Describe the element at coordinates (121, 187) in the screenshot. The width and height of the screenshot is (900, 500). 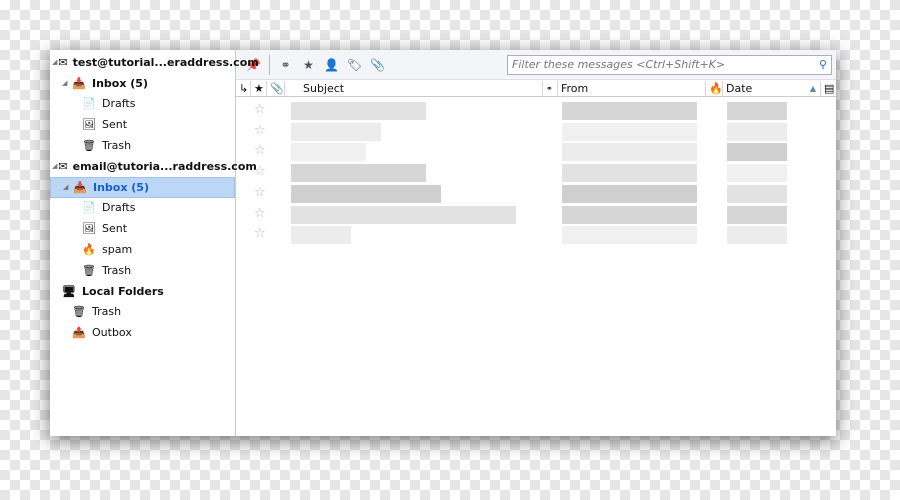
I see `folder-label: Inbox (5)` at that location.